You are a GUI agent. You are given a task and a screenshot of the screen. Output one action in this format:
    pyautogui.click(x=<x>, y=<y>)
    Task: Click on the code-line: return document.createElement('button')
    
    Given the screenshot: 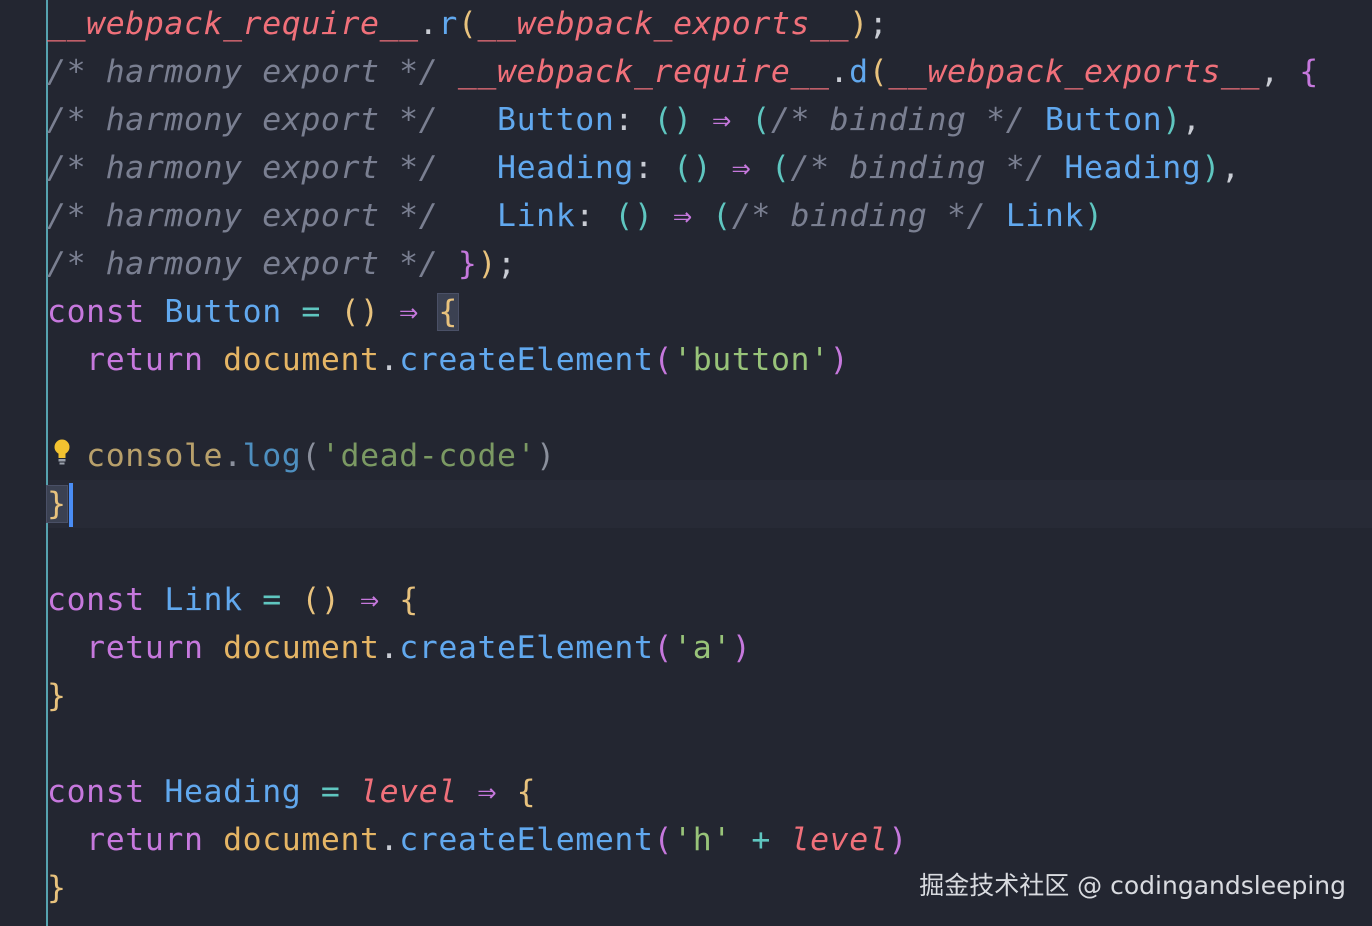 What is the action you would take?
    pyautogui.click(x=707, y=360)
    